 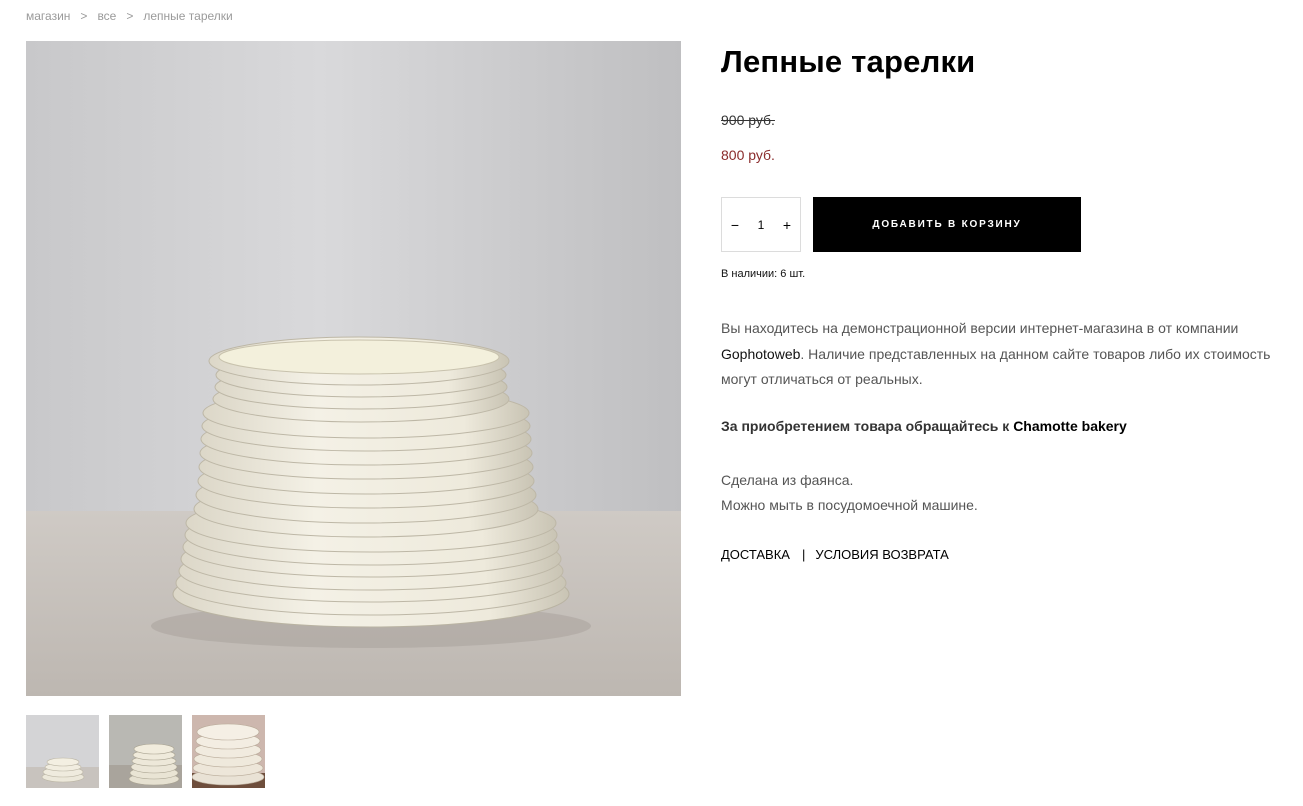 What do you see at coordinates (867, 426) in the screenshot?
I see `contact-prefix: За приобретением товара обращайтесь к` at bounding box center [867, 426].